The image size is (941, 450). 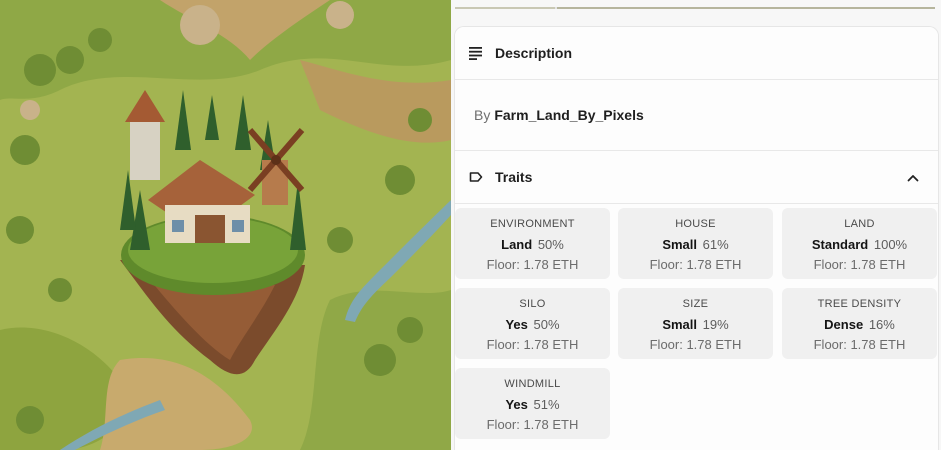 What do you see at coordinates (695, 304) in the screenshot?
I see `trait-type: SIZE` at bounding box center [695, 304].